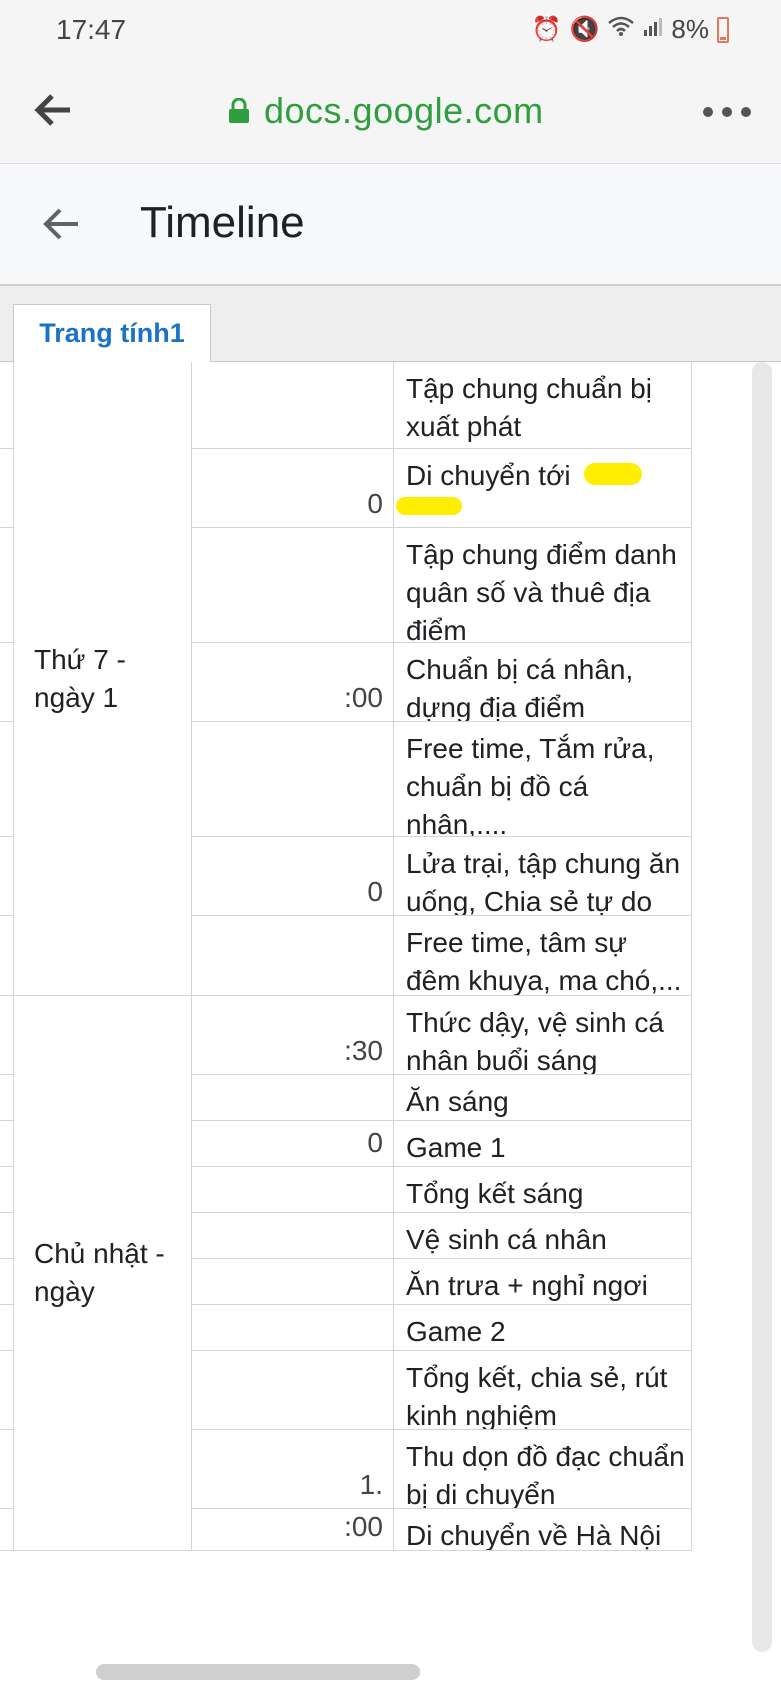 The width and height of the screenshot is (781, 1693). Describe the element at coordinates (112, 333) in the screenshot. I see `sheet-tab: Trang tính1` at that location.